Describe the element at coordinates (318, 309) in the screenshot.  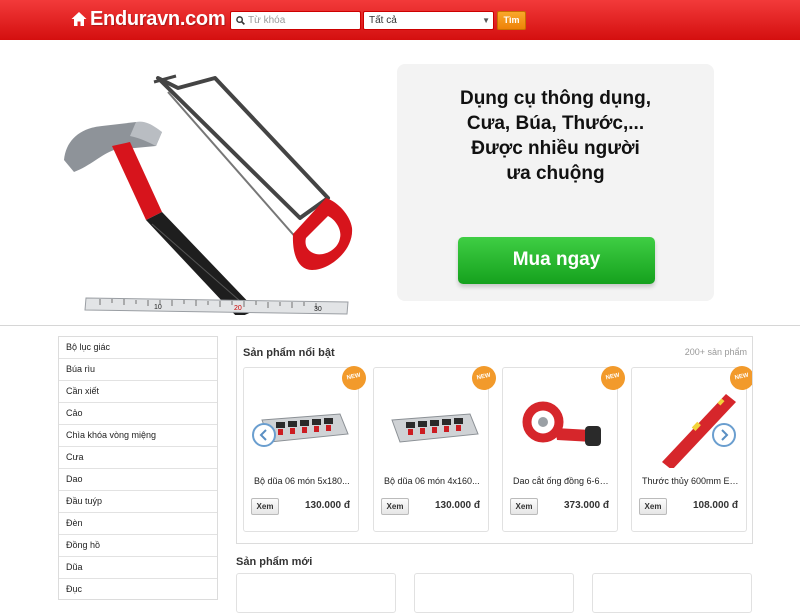
I see `ruler-label: 30` at that location.